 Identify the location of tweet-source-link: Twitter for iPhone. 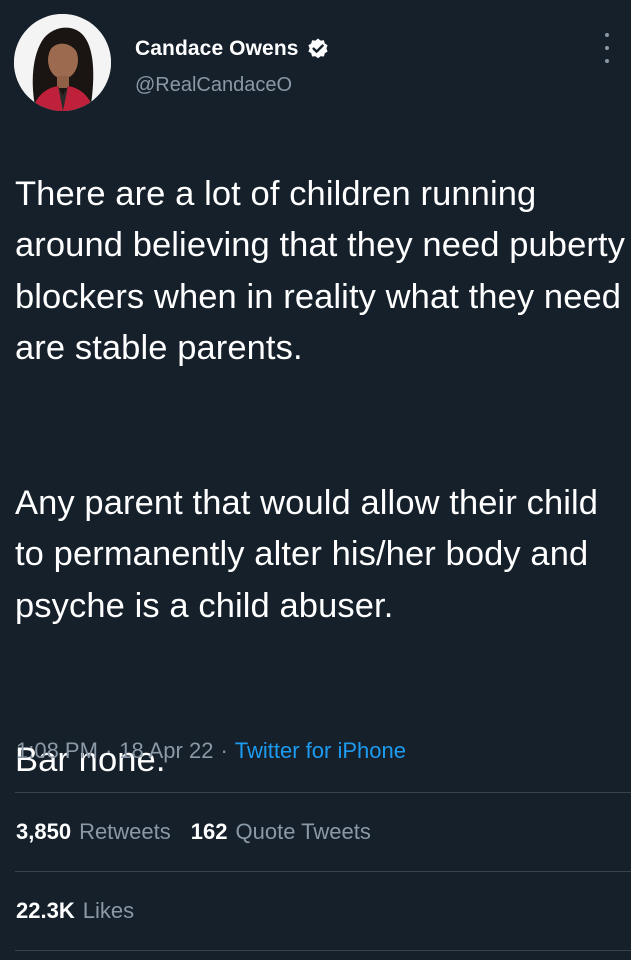
(320, 751).